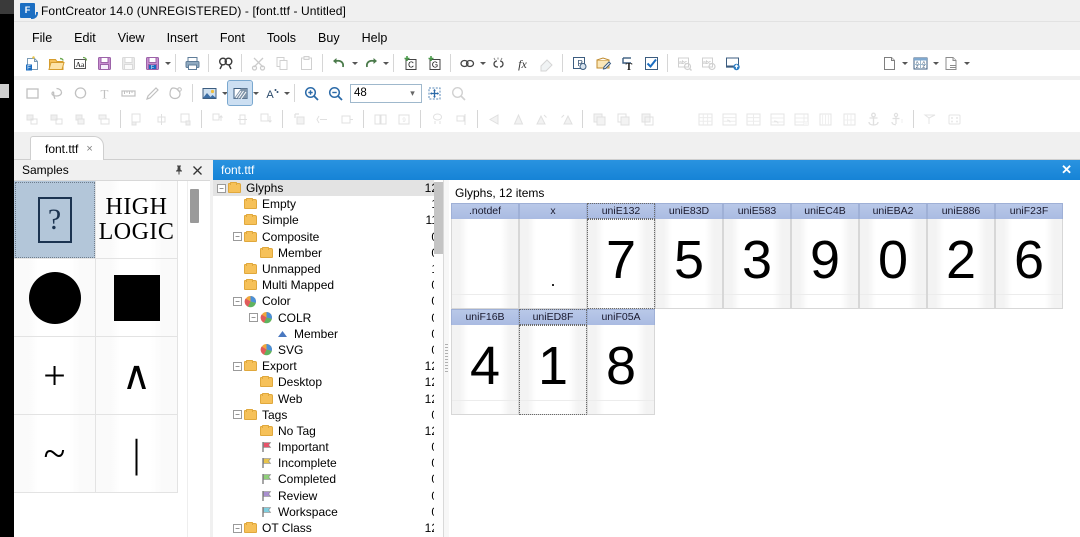 The image size is (1080, 537). What do you see at coordinates (757, 211) in the screenshot?
I see `glyph-cell-name: uniE583` at bounding box center [757, 211].